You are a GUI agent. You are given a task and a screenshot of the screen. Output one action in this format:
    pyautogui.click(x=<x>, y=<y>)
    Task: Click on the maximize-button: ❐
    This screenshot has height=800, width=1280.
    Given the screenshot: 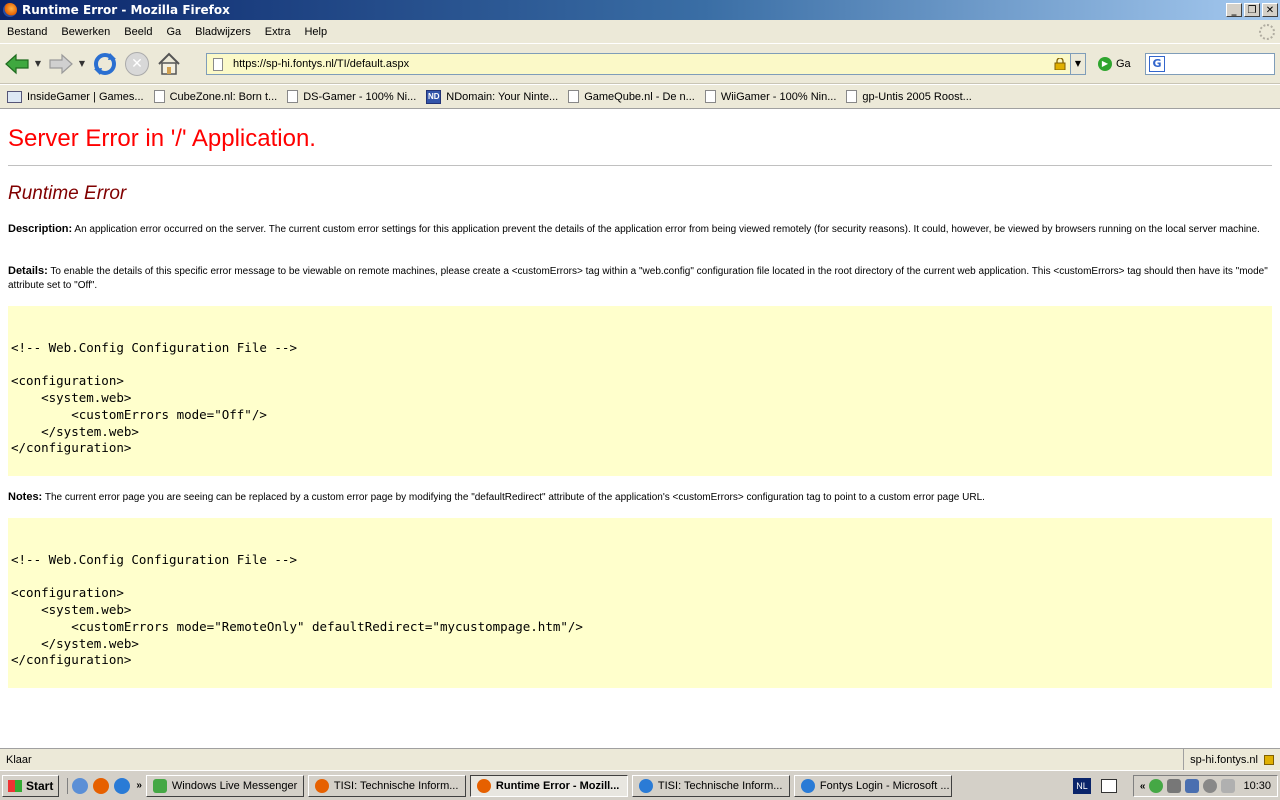 What is the action you would take?
    pyautogui.click(x=1252, y=10)
    